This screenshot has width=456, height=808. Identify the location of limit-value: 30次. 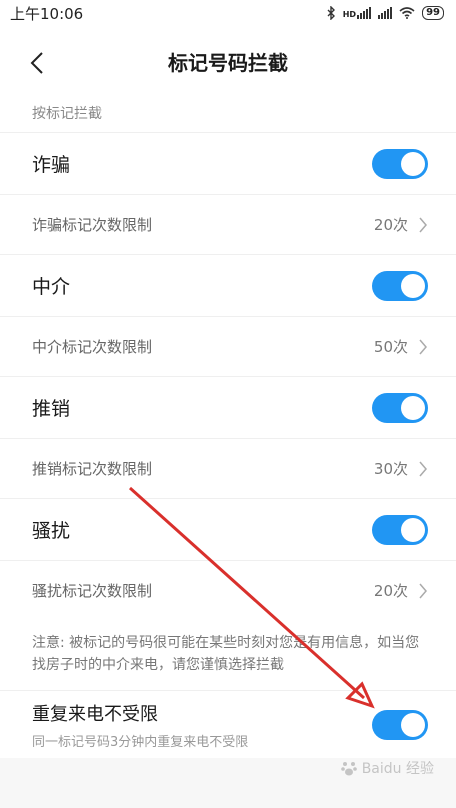
(390, 469).